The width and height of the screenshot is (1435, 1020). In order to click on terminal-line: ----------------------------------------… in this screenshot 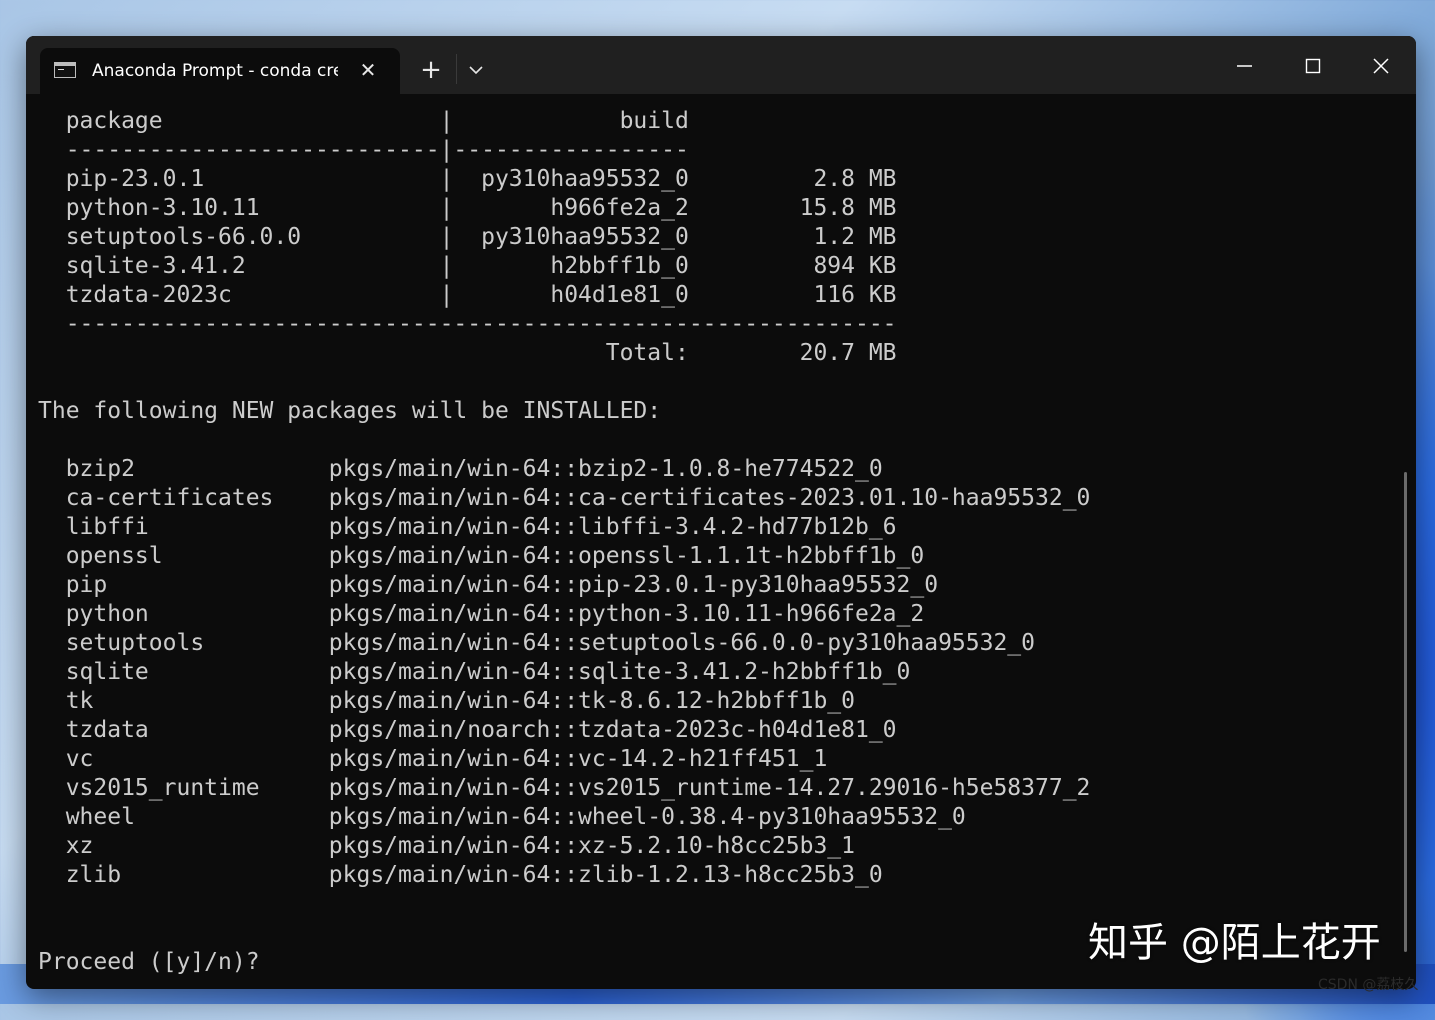, I will do `click(467, 324)`.